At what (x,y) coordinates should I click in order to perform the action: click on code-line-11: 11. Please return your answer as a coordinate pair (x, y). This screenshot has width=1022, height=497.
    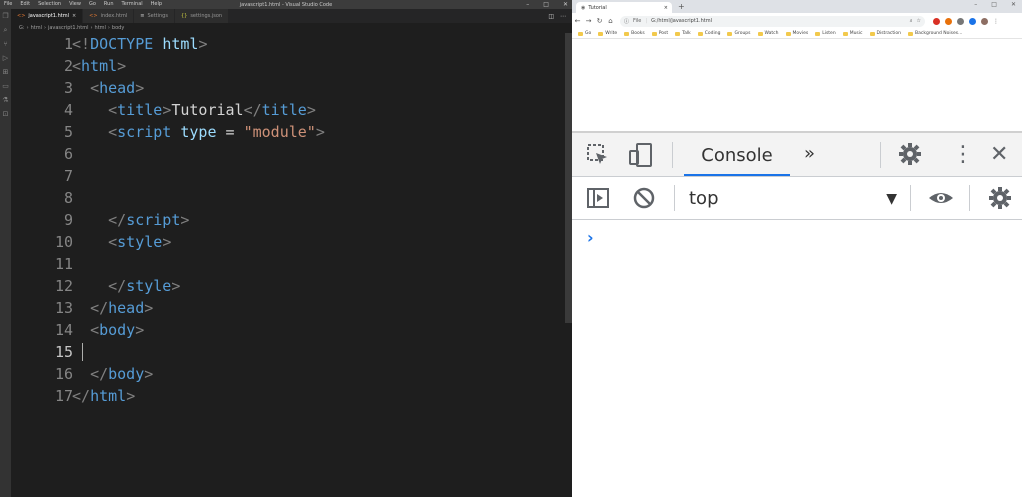
    Looking at the image, I should click on (288, 264).